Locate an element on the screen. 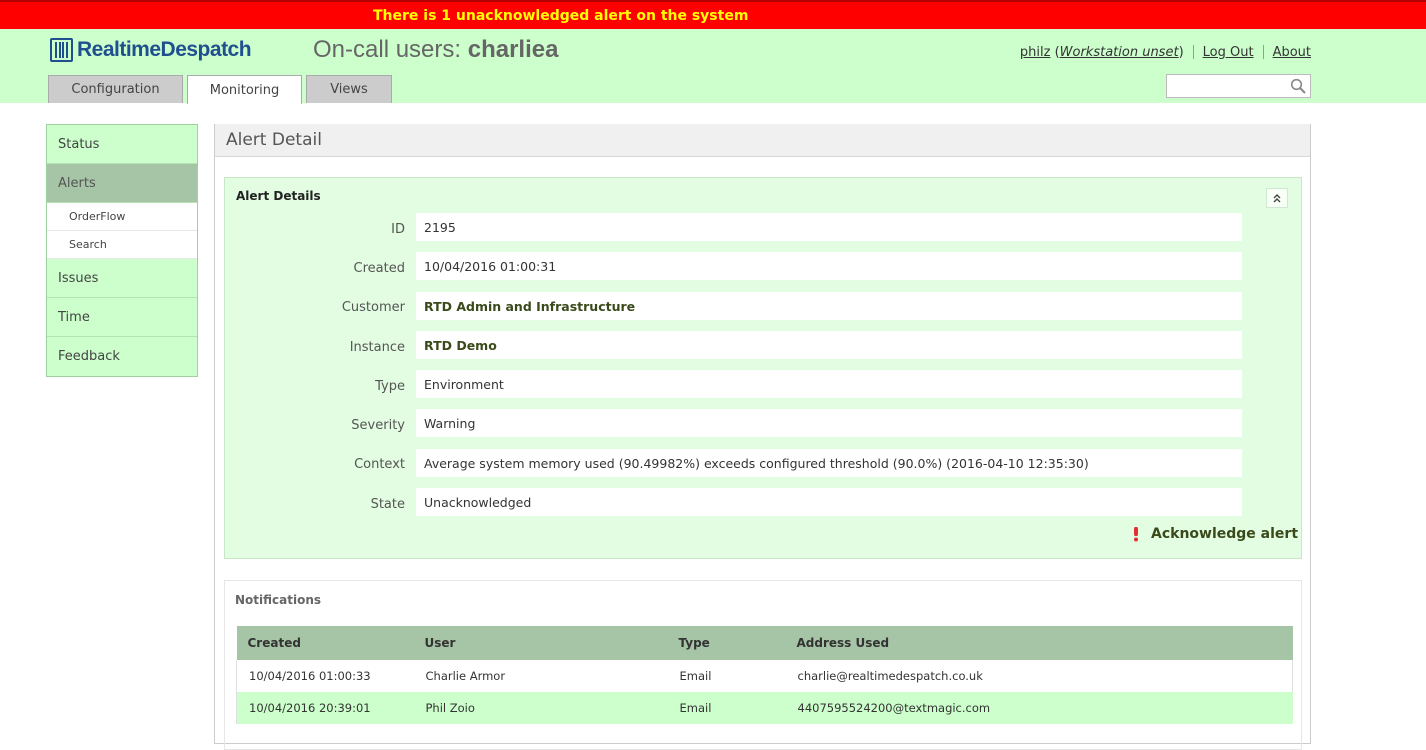  sidebar-item-issues: Issues is located at coordinates (122, 278).